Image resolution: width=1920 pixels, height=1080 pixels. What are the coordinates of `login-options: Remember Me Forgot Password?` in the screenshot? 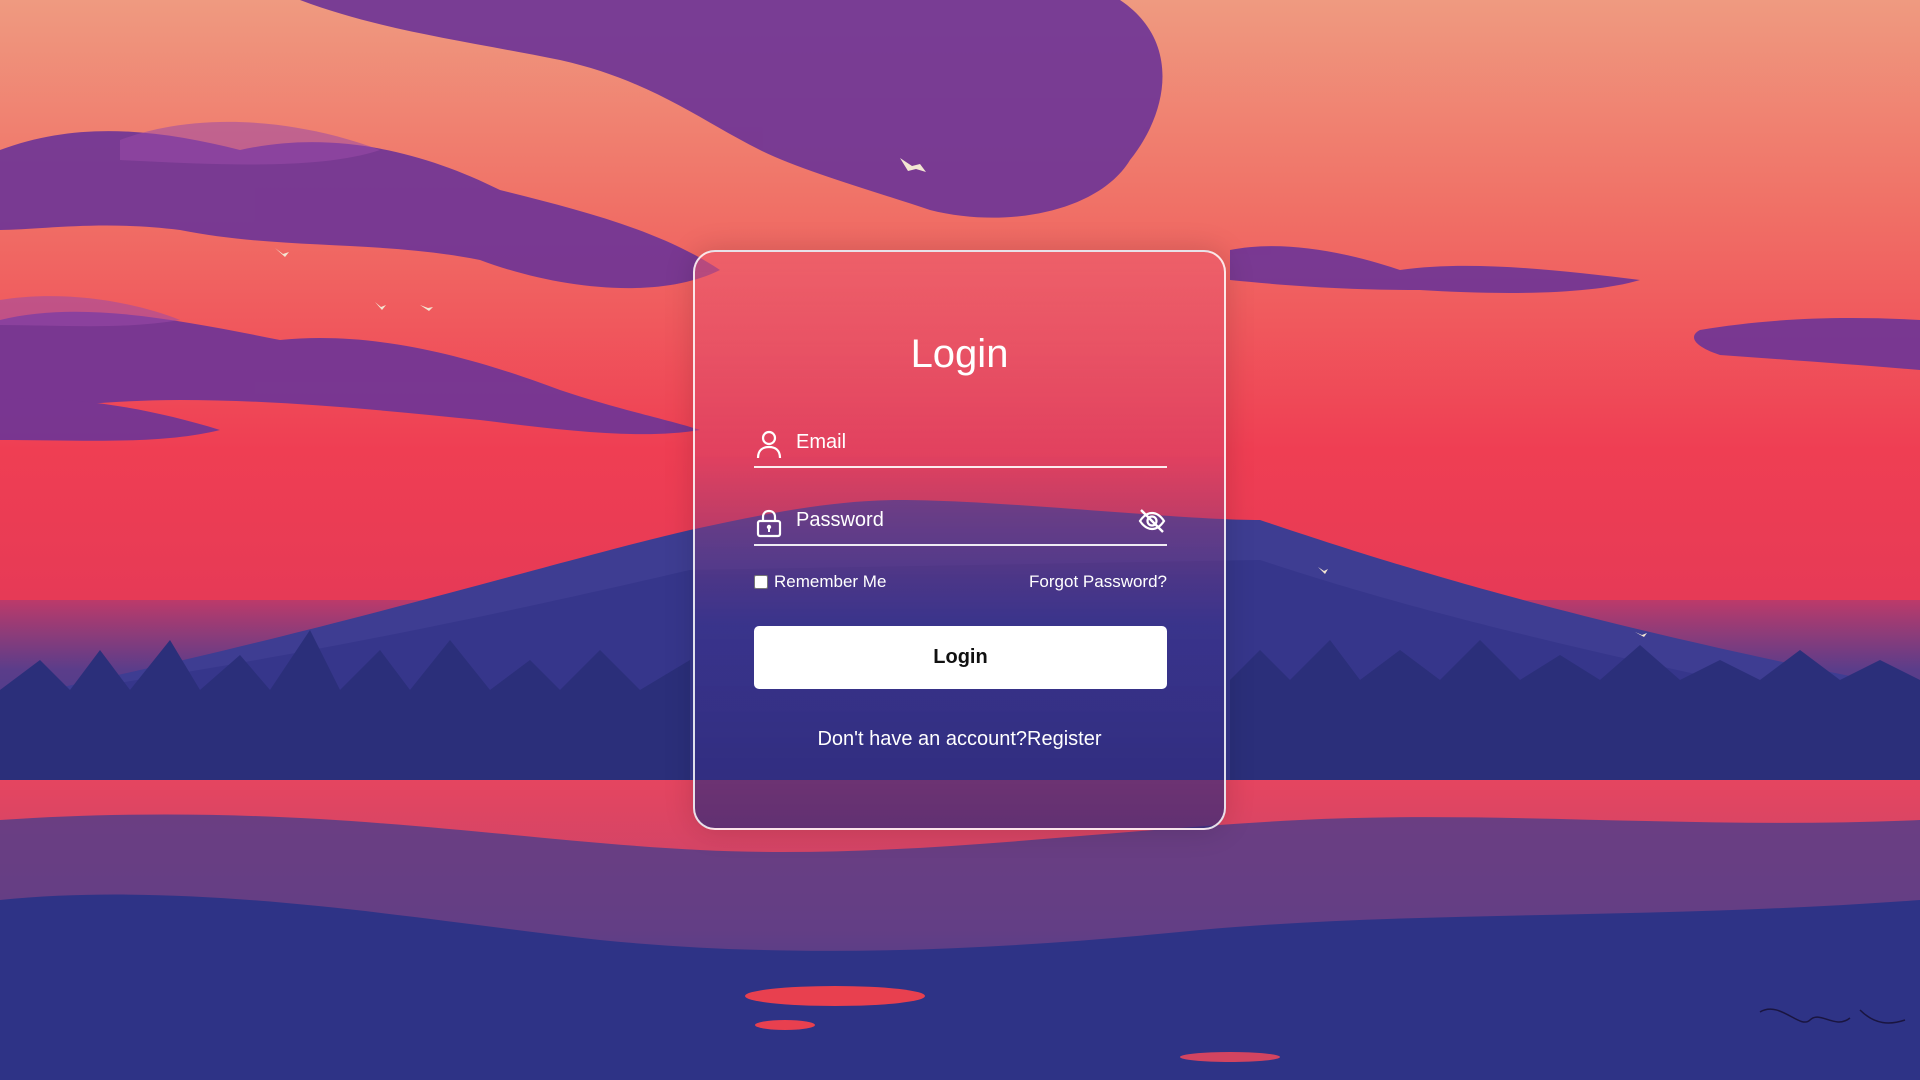 It's located at (960, 583).